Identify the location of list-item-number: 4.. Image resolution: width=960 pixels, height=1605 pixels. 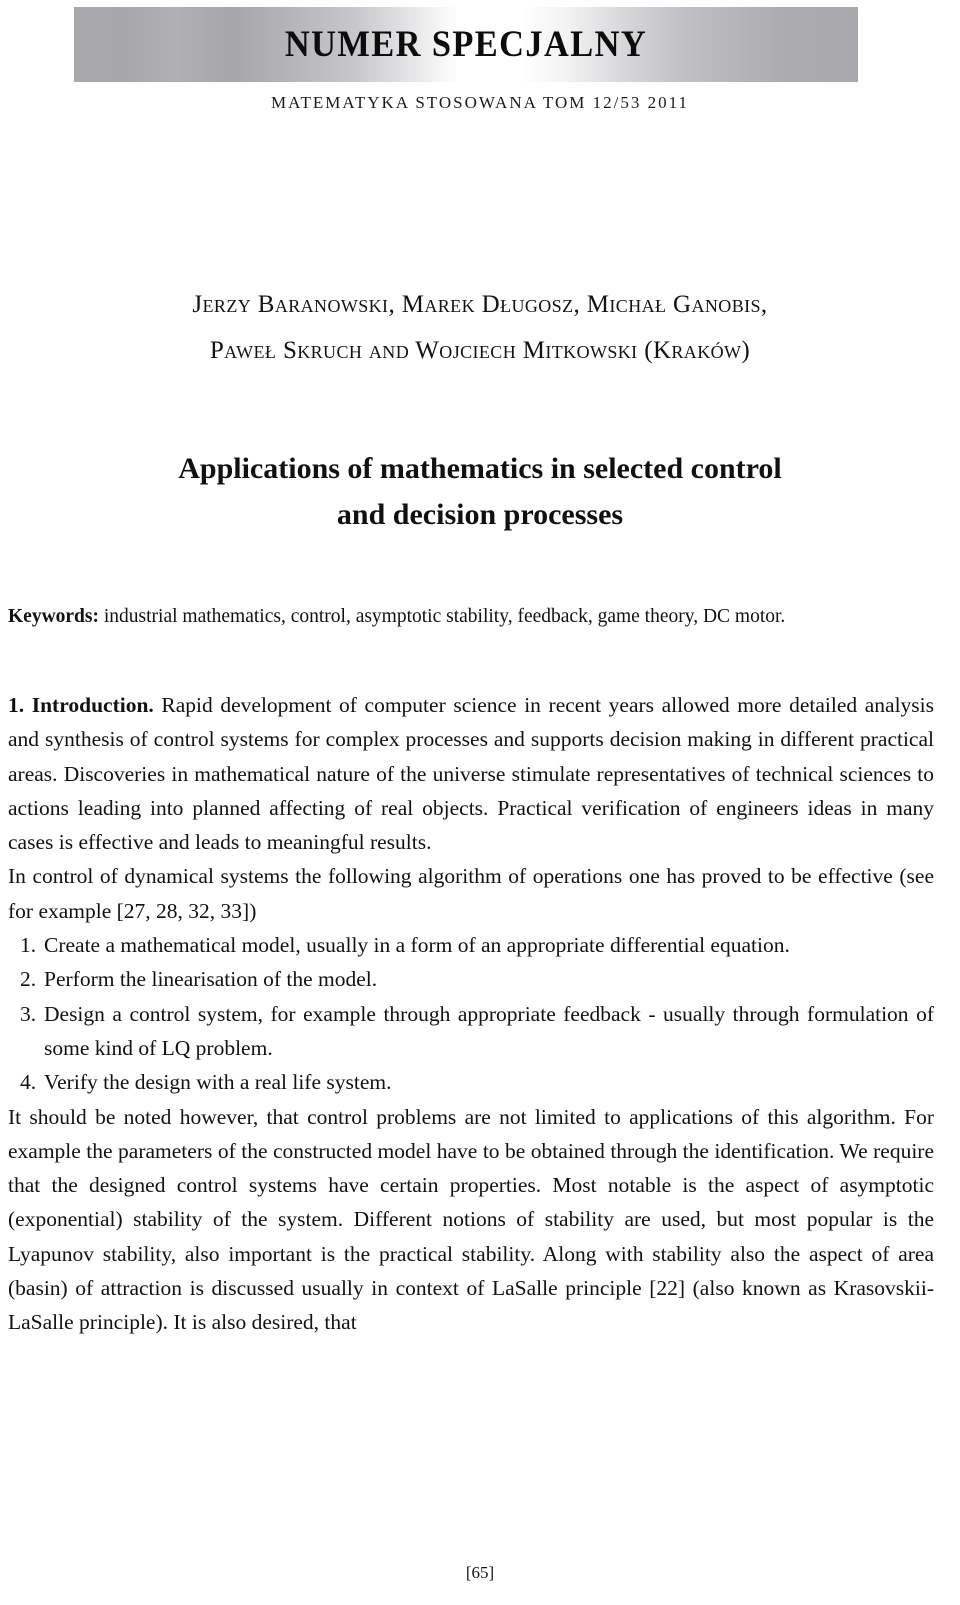
(28, 1082).